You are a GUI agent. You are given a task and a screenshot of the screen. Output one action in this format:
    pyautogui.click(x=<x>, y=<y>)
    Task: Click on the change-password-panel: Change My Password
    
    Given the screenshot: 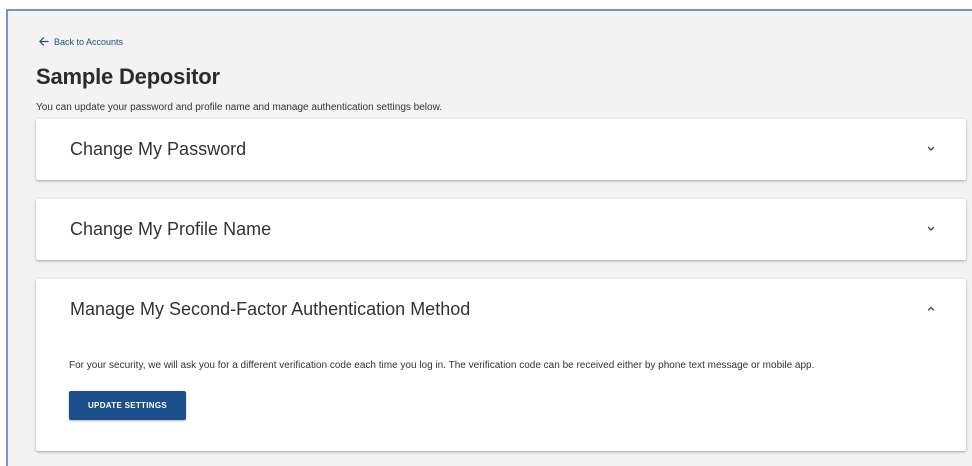 What is the action you would take?
    pyautogui.click(x=501, y=149)
    